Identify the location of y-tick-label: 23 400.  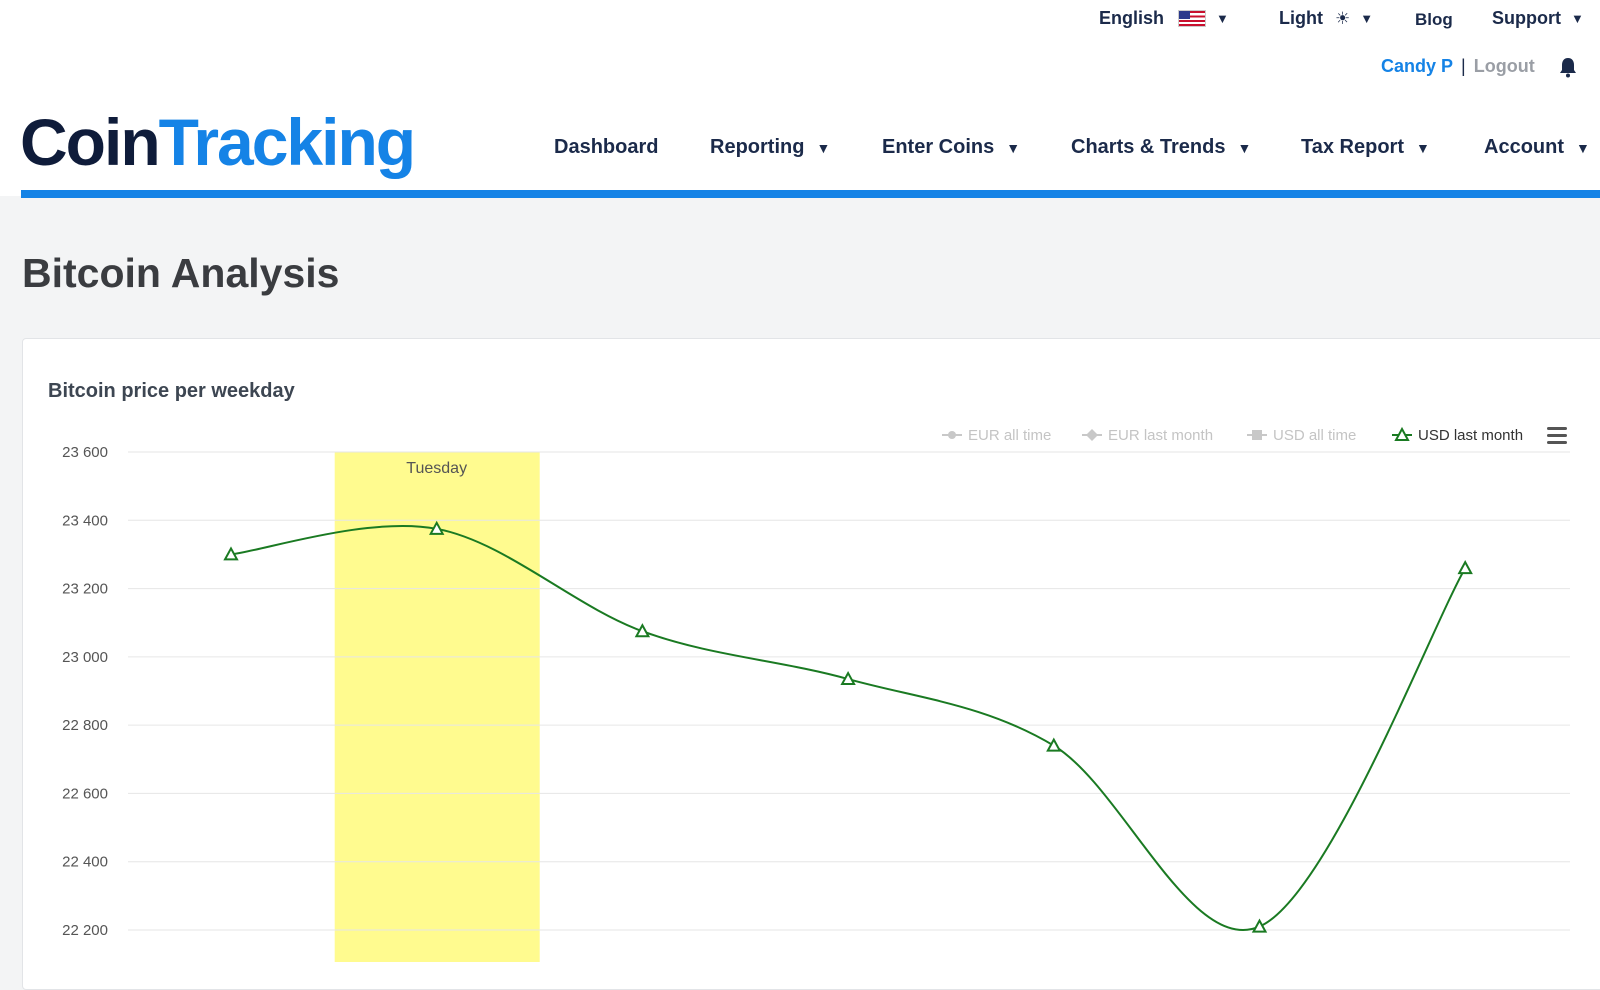
(85, 520).